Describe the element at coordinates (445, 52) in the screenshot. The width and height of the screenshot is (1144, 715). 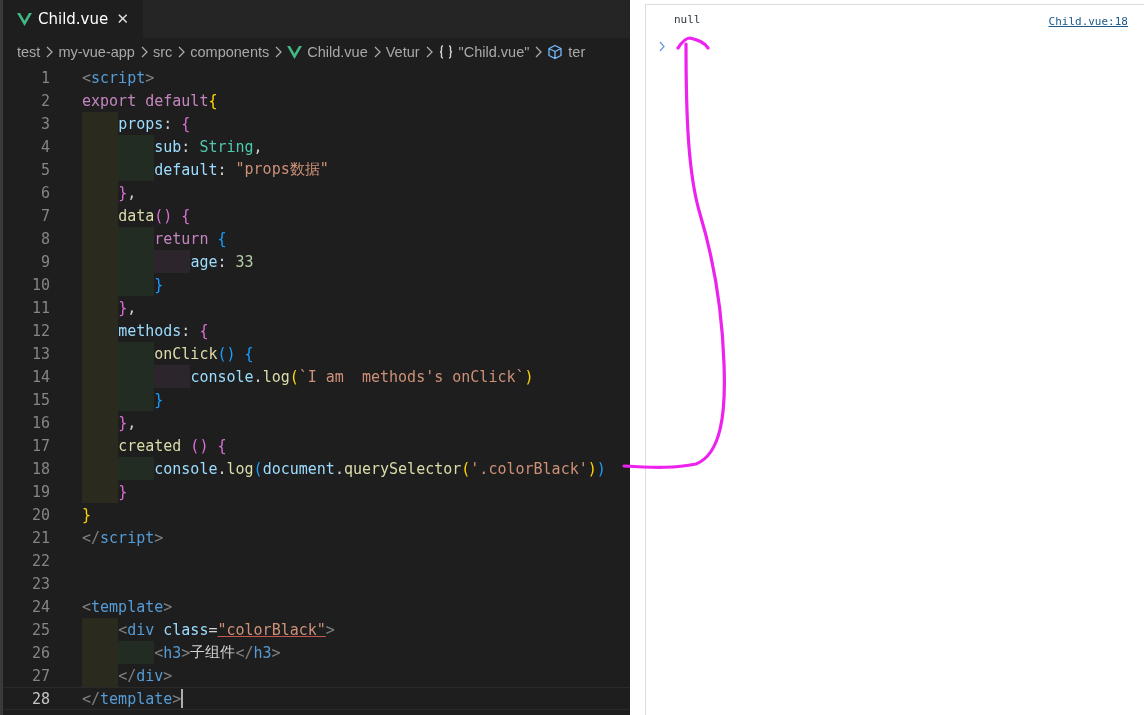
I see `braces-icon` at that location.